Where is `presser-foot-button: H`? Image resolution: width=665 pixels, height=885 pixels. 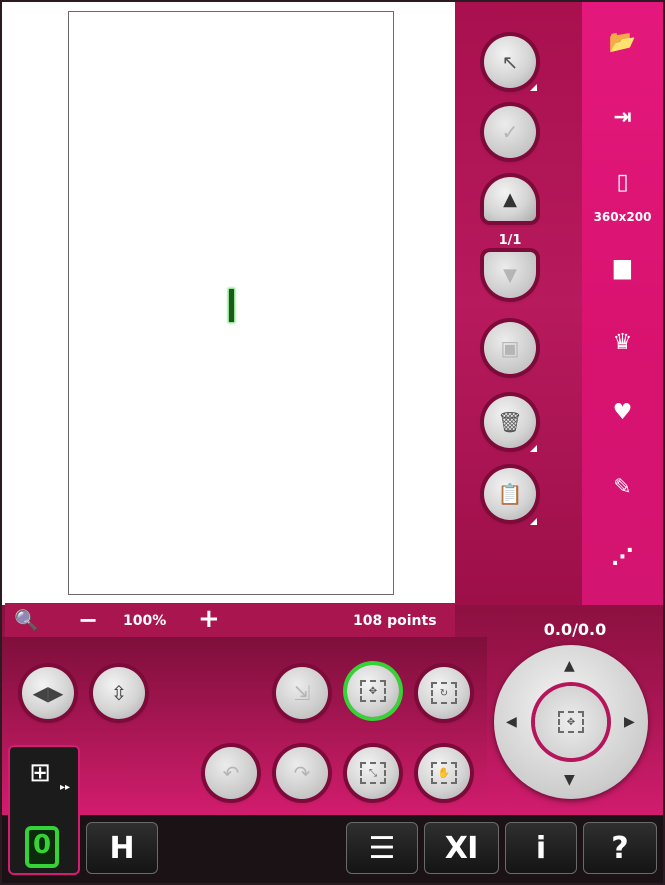
presser-foot-button: H is located at coordinates (122, 848).